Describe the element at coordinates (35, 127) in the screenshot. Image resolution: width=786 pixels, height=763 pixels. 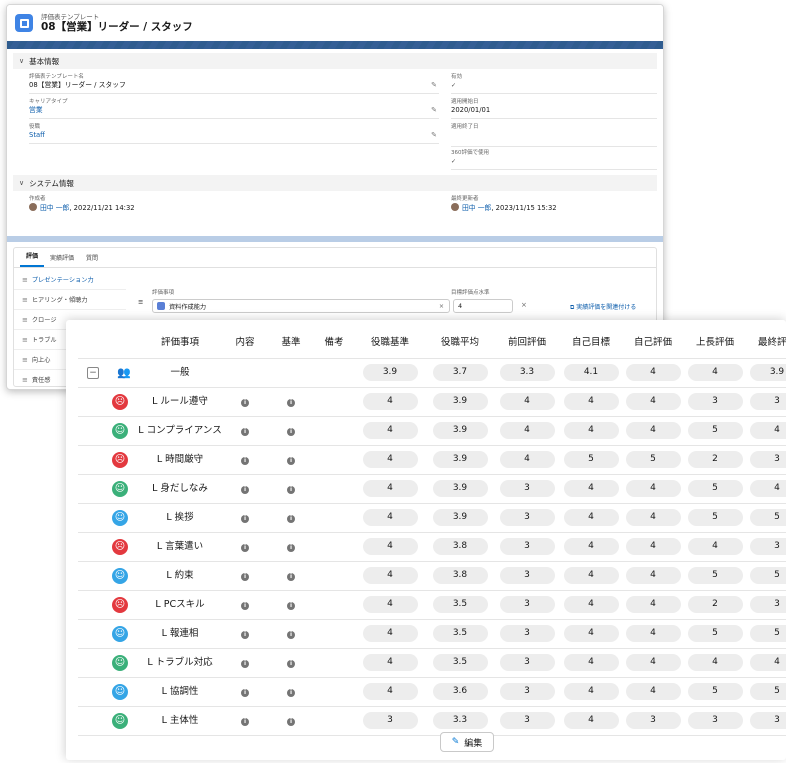
I see `field-label: 役職` at that location.